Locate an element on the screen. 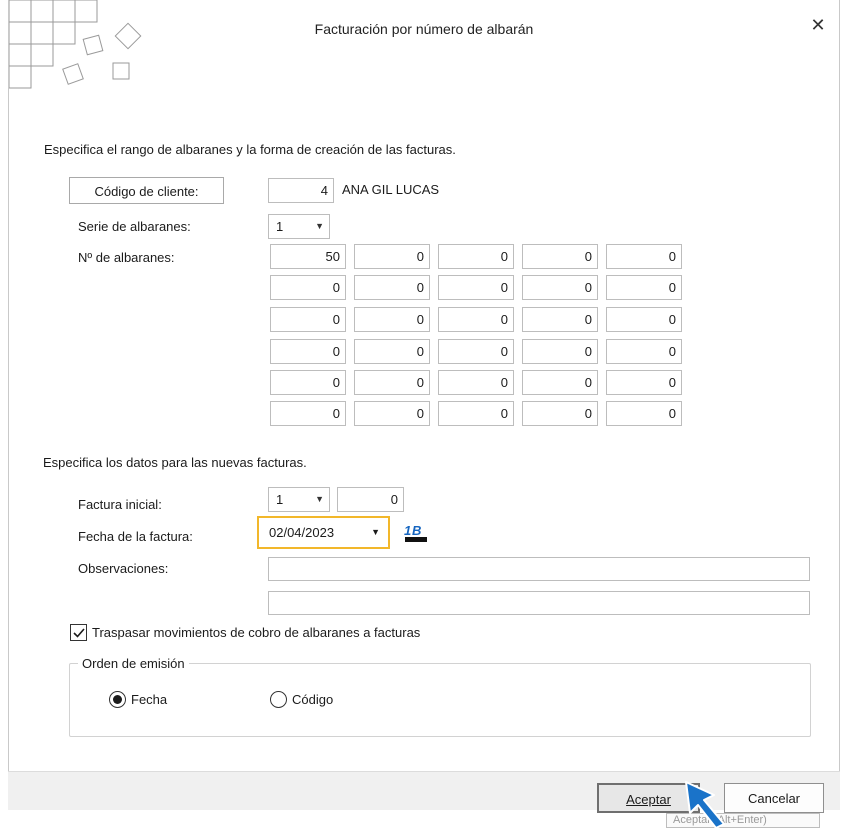  client-code-field: 4 is located at coordinates (301, 190).